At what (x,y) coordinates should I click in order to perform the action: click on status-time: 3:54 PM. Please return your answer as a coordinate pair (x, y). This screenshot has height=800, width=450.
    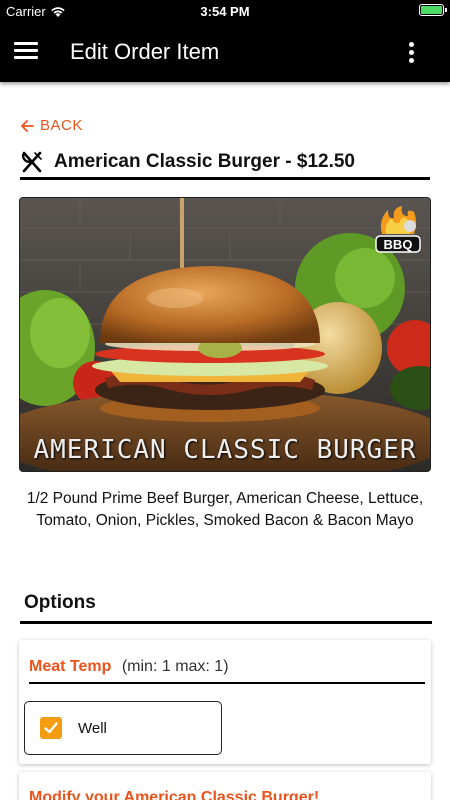
    Looking at the image, I should click on (225, 11).